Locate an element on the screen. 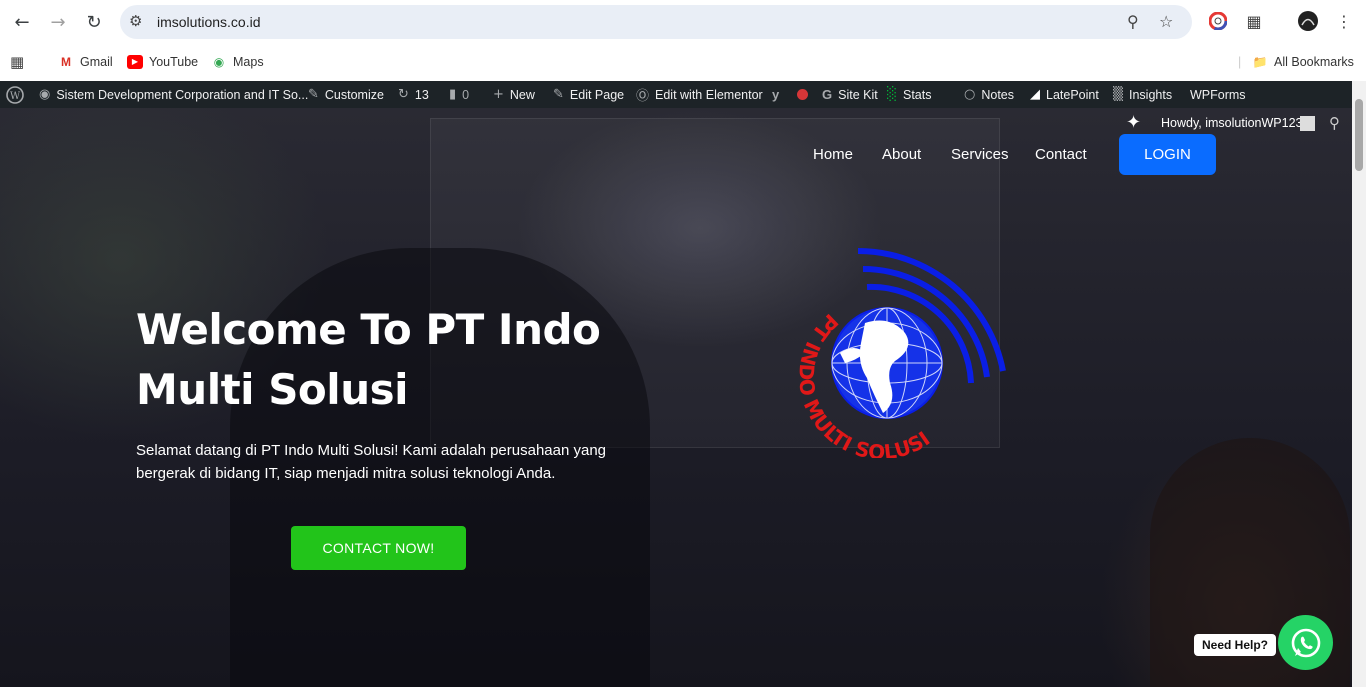 This screenshot has height=687, width=1366. bookmark-gmail: M Gmail is located at coordinates (85, 62).